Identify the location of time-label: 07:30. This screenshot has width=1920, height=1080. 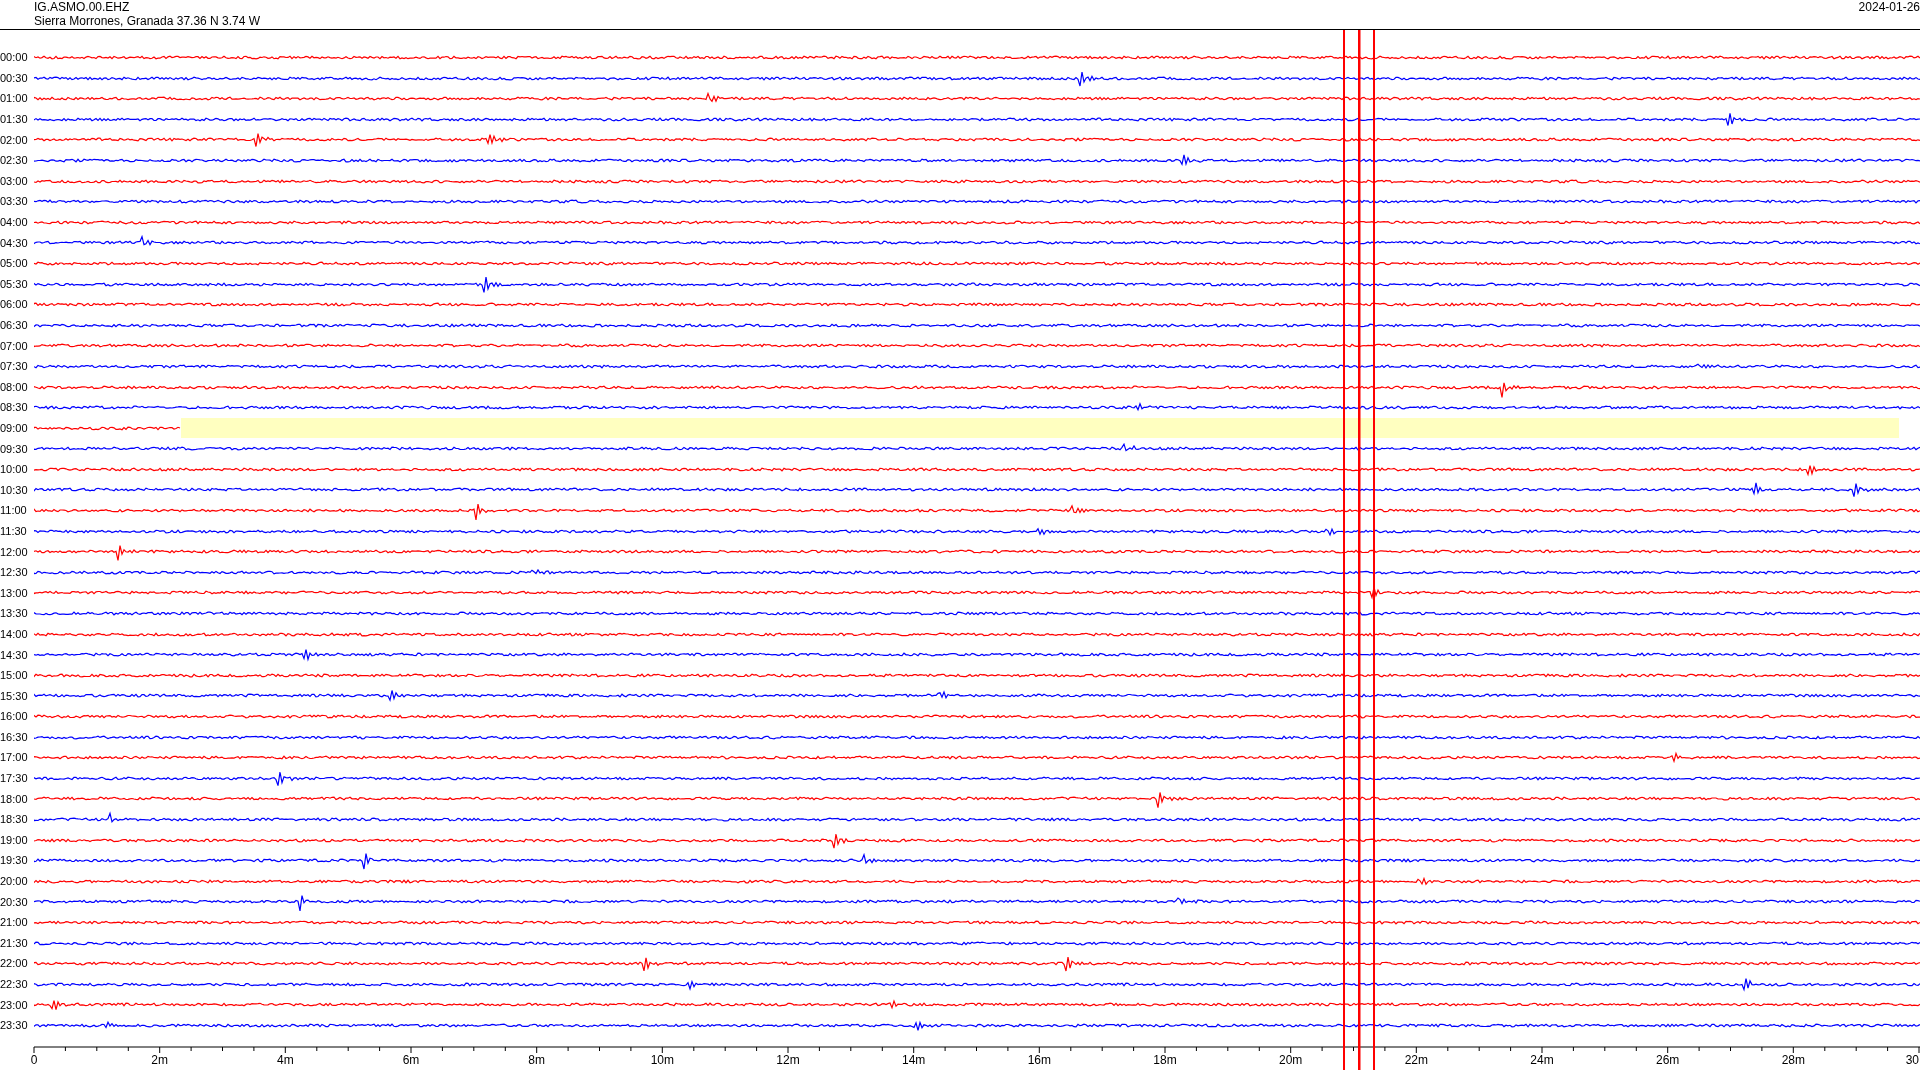
(14, 366).